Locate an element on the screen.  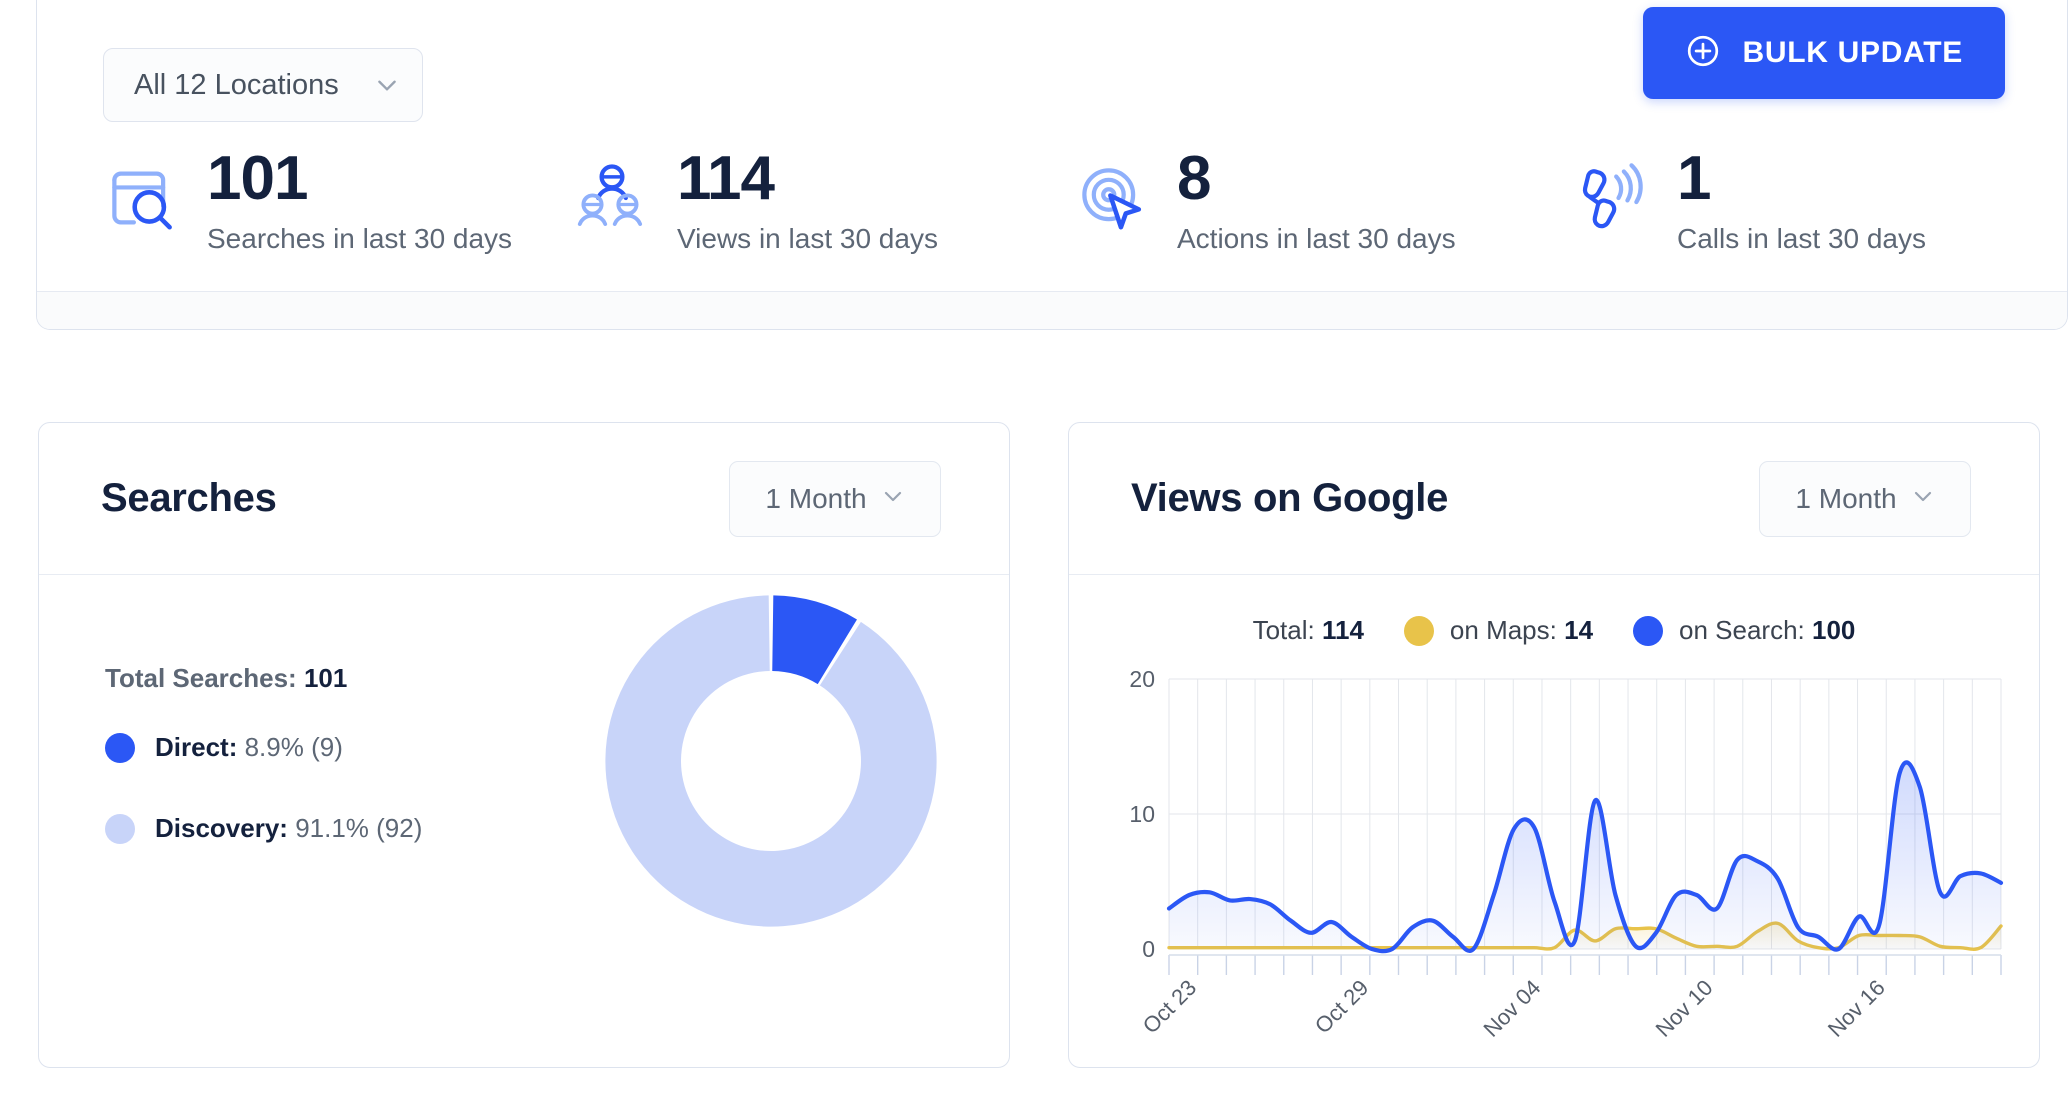
legend-value: 8.9% (9) is located at coordinates (293, 747).